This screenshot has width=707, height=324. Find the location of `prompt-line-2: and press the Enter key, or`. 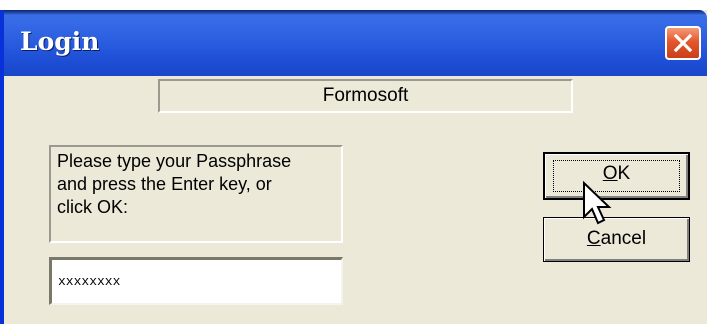

prompt-line-2: and press the Enter key, or is located at coordinates (164, 184).